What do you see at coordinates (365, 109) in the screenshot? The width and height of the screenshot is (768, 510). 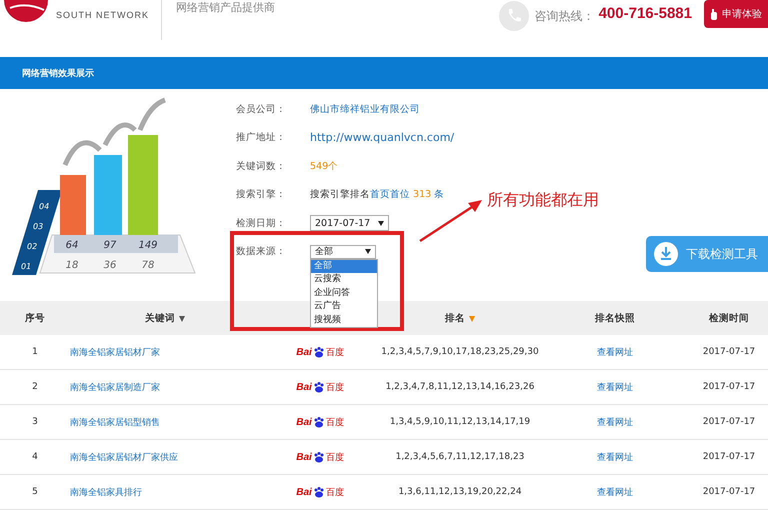 I see `company-name: 佛山市缔祥铝业有限公司` at bounding box center [365, 109].